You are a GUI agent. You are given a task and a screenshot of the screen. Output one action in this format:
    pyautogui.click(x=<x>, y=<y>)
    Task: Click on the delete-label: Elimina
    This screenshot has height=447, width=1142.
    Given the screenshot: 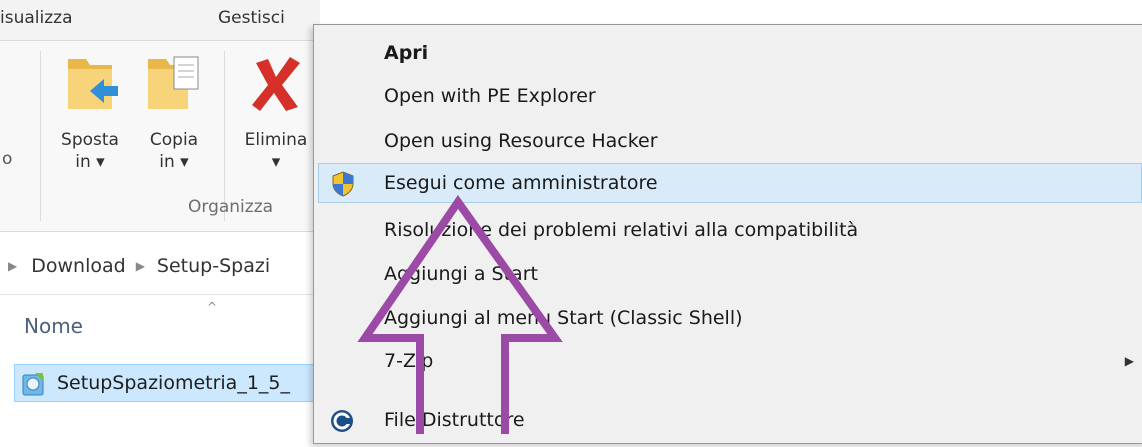 What is the action you would take?
    pyautogui.click(x=276, y=140)
    